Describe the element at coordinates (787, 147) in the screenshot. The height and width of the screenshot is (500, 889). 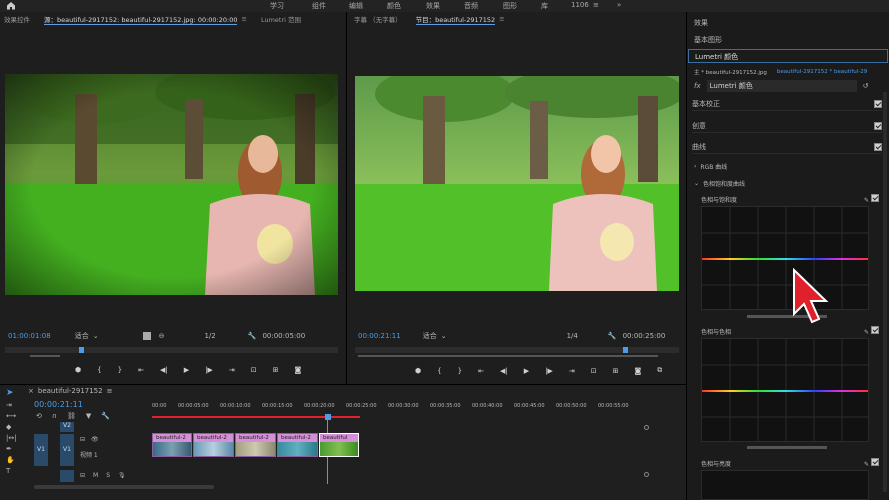
I see `section-curves: 曲线` at that location.